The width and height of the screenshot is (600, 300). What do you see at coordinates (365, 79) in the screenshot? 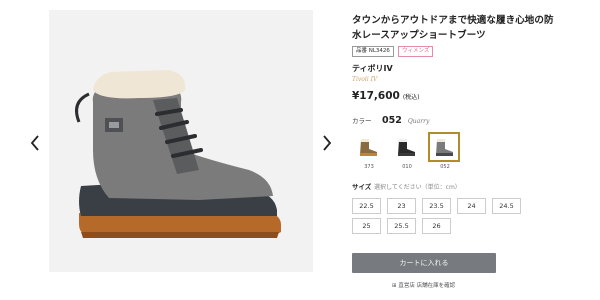
I see `product-brand-sub: Tivoli IV` at bounding box center [365, 79].